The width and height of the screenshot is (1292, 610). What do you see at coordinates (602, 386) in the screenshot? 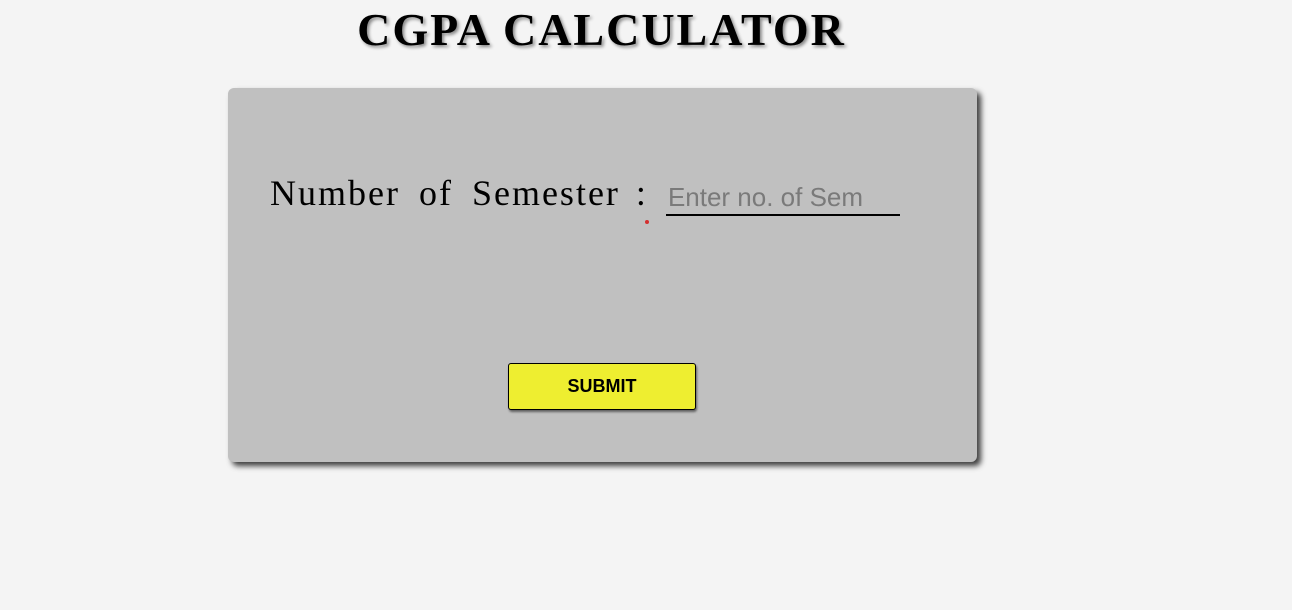
I see `submit-button: SUBMIT` at bounding box center [602, 386].